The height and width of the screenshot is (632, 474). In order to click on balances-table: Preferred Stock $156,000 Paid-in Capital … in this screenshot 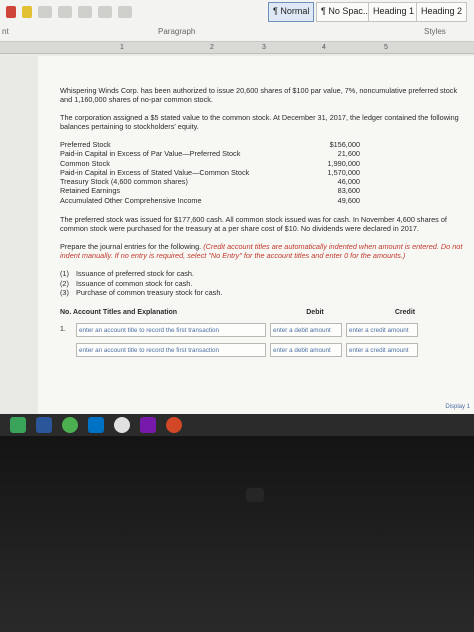, I will do `click(210, 172)`.